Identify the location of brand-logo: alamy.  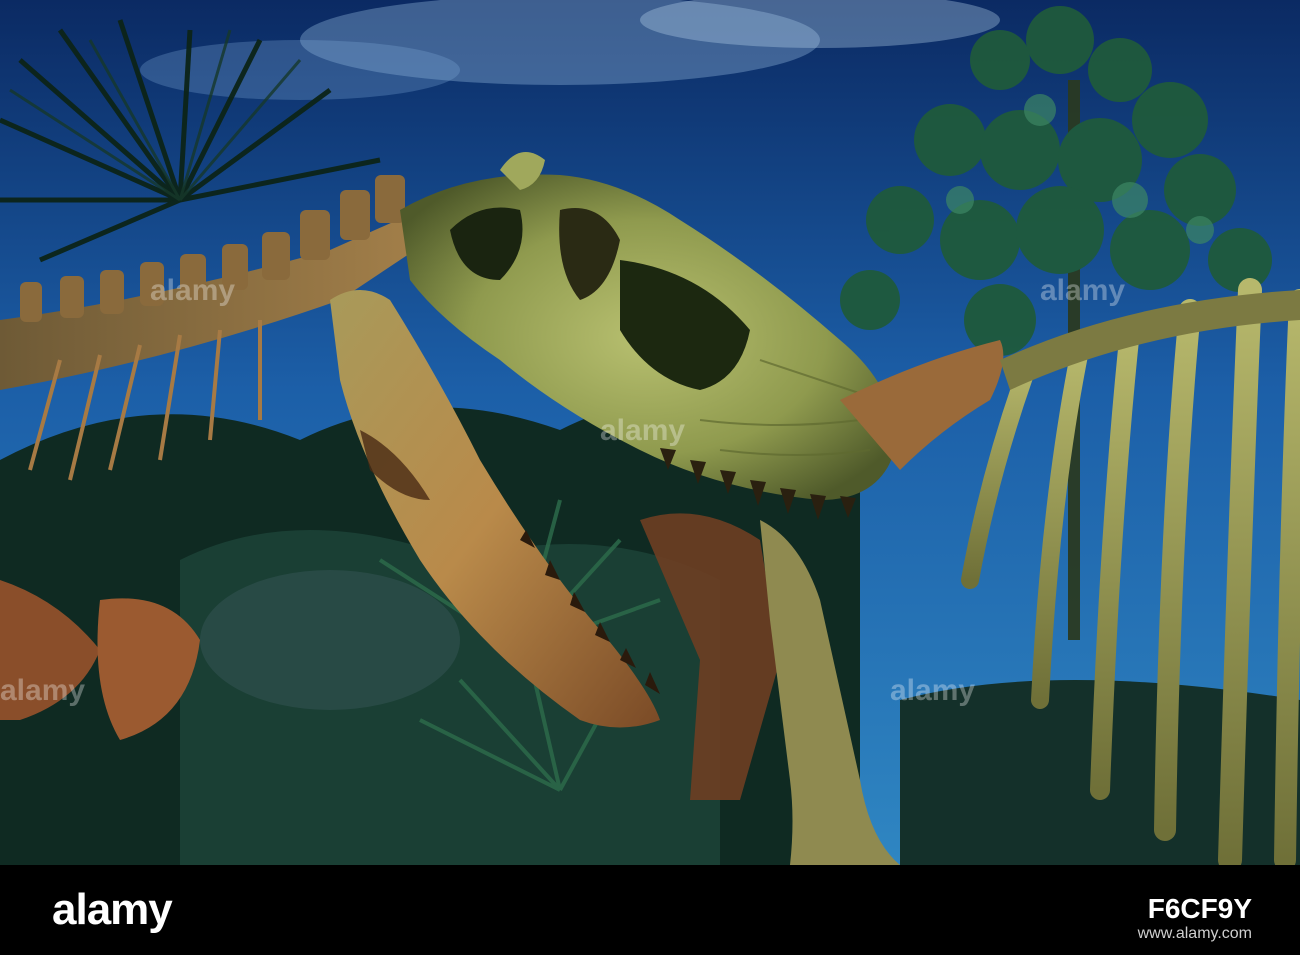
(112, 909).